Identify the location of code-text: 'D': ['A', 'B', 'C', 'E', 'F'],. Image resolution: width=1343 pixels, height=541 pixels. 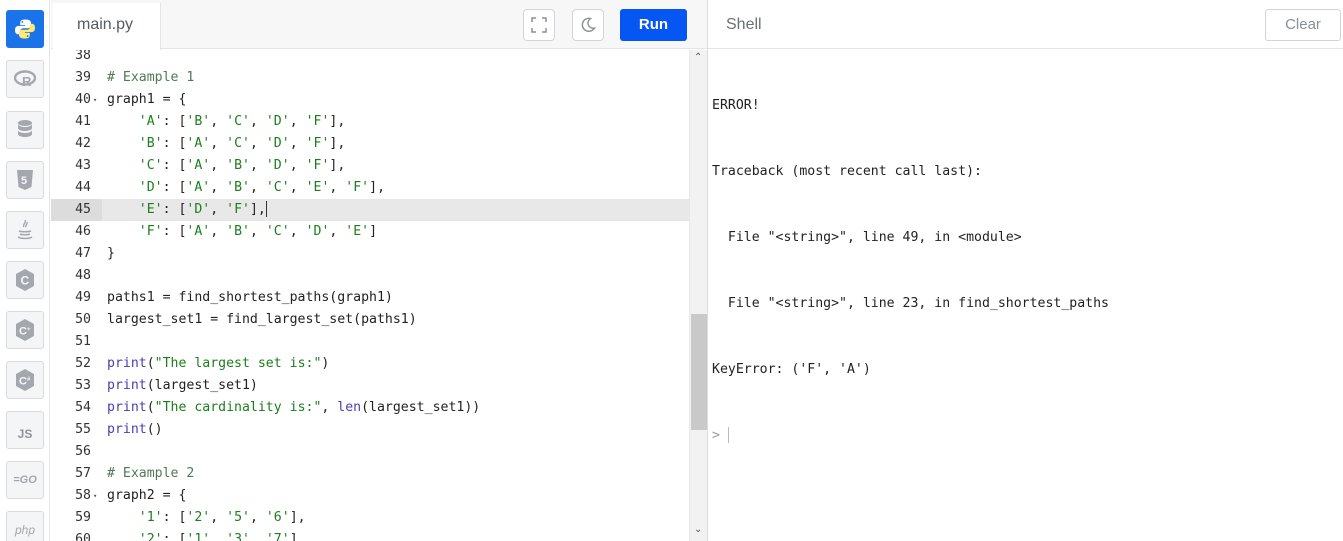
(262, 187).